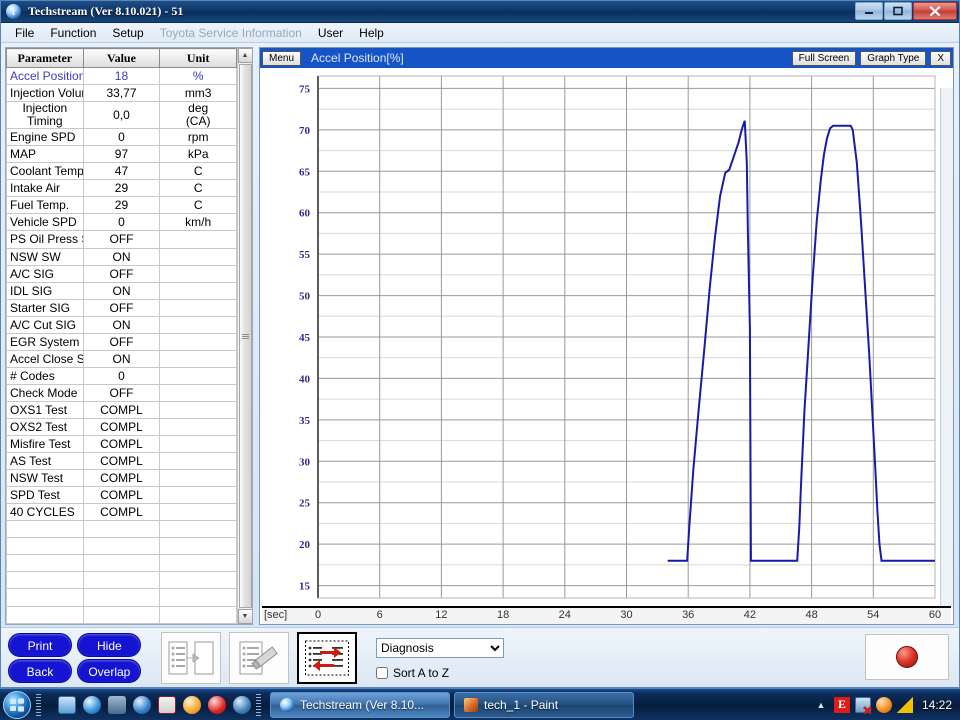 This screenshot has height=720, width=960. I want to click on back-button: Back, so click(40, 671).